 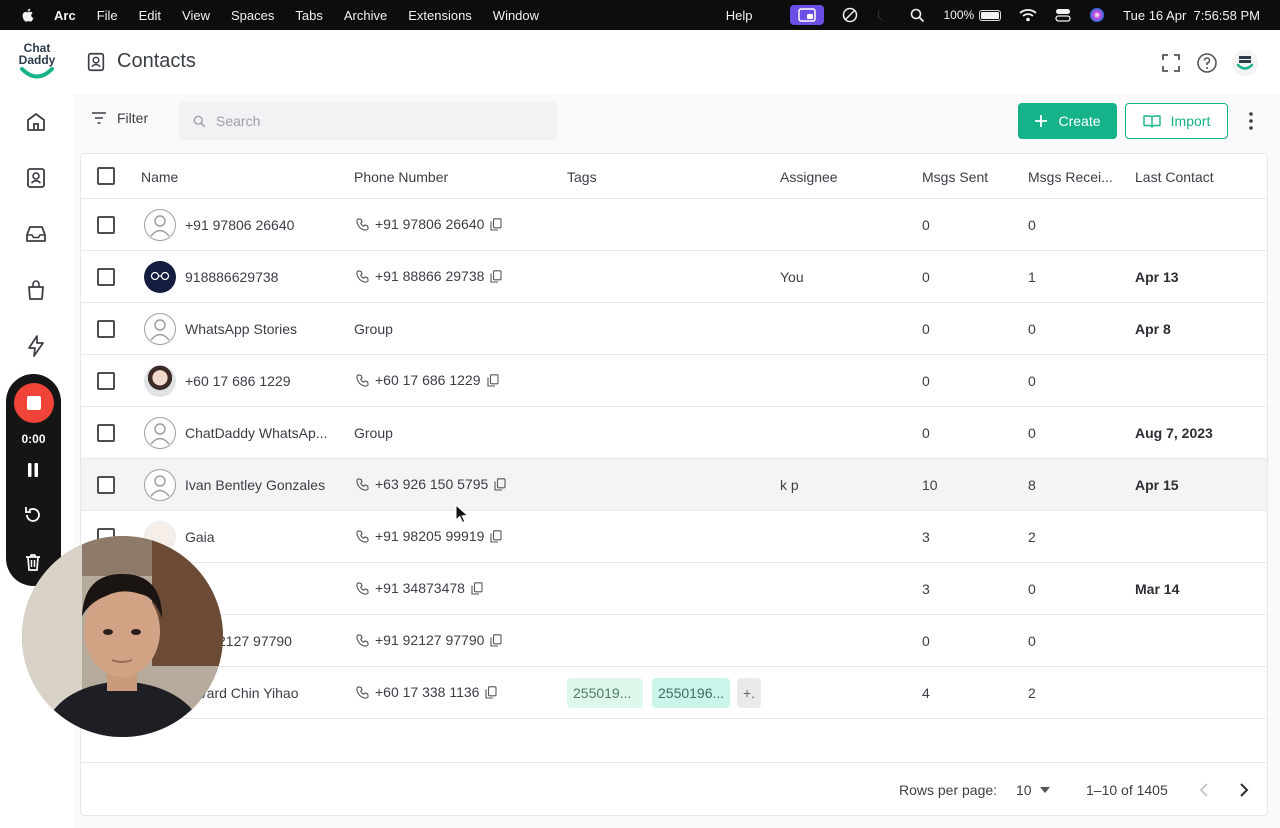 I want to click on control-center-icon, so click(x=1063, y=15).